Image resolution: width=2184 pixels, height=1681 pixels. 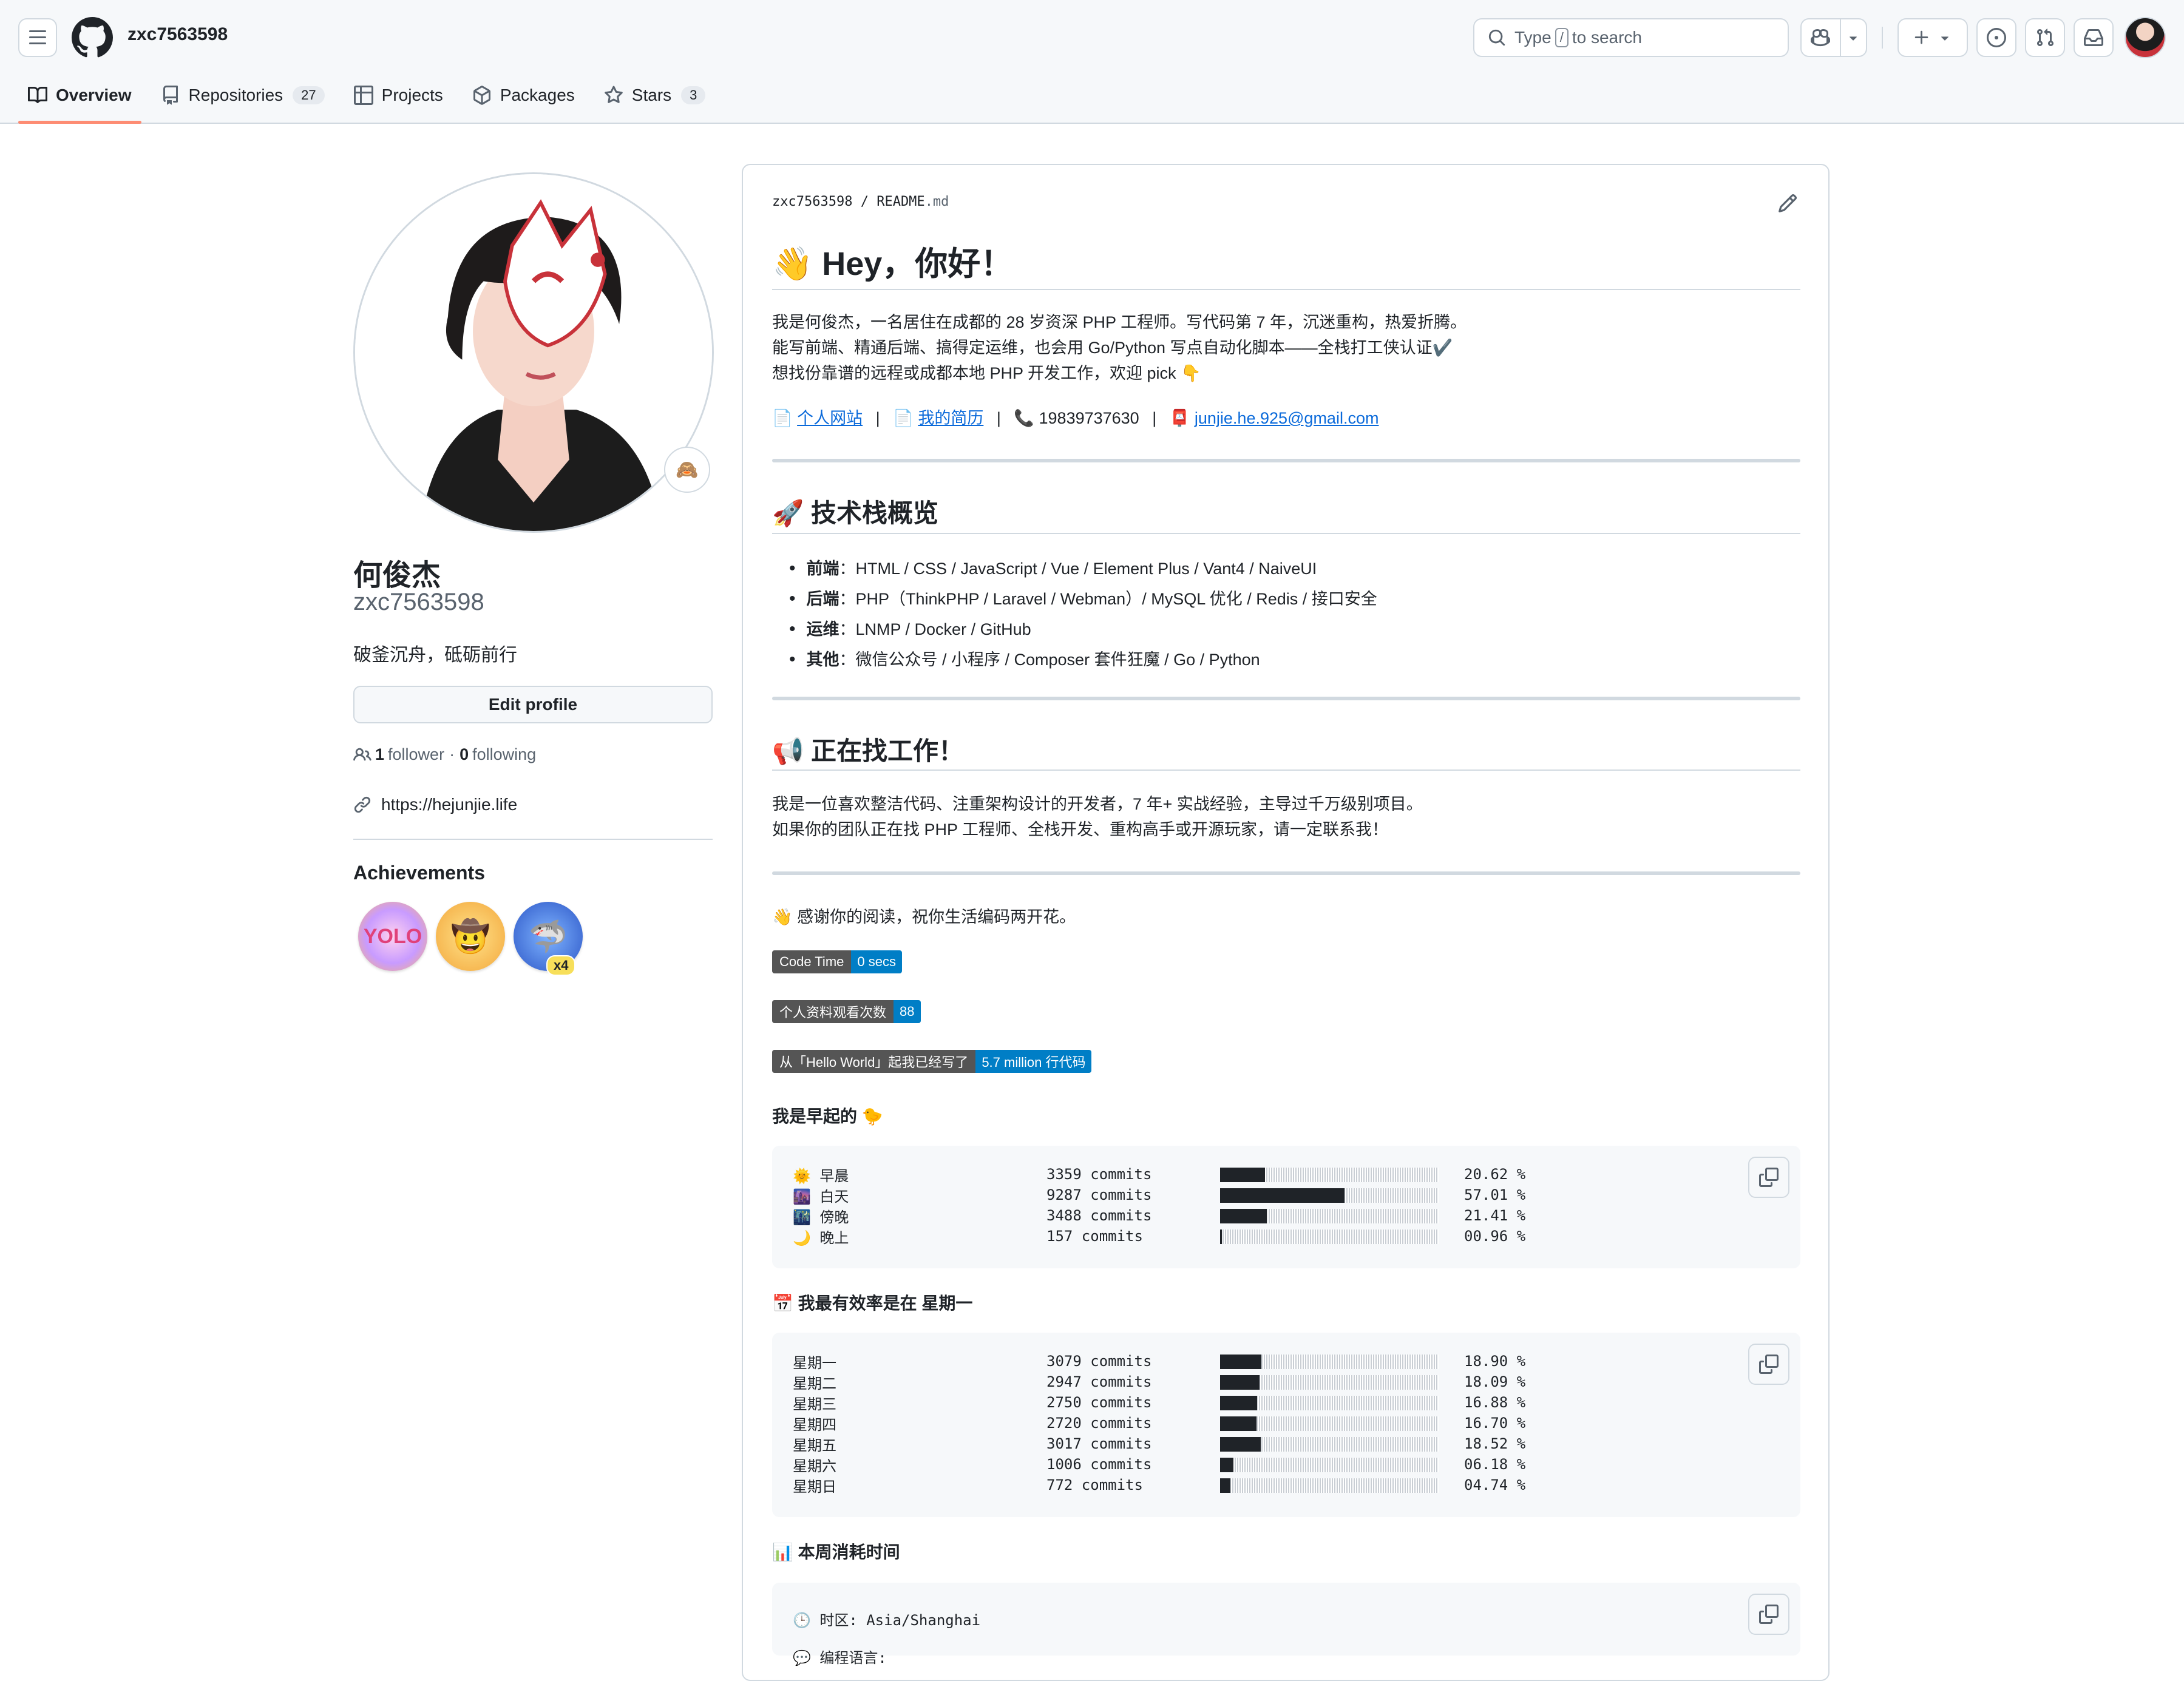 What do you see at coordinates (392, 936) in the screenshot?
I see `achievement-yolo-badge: YOLO` at bounding box center [392, 936].